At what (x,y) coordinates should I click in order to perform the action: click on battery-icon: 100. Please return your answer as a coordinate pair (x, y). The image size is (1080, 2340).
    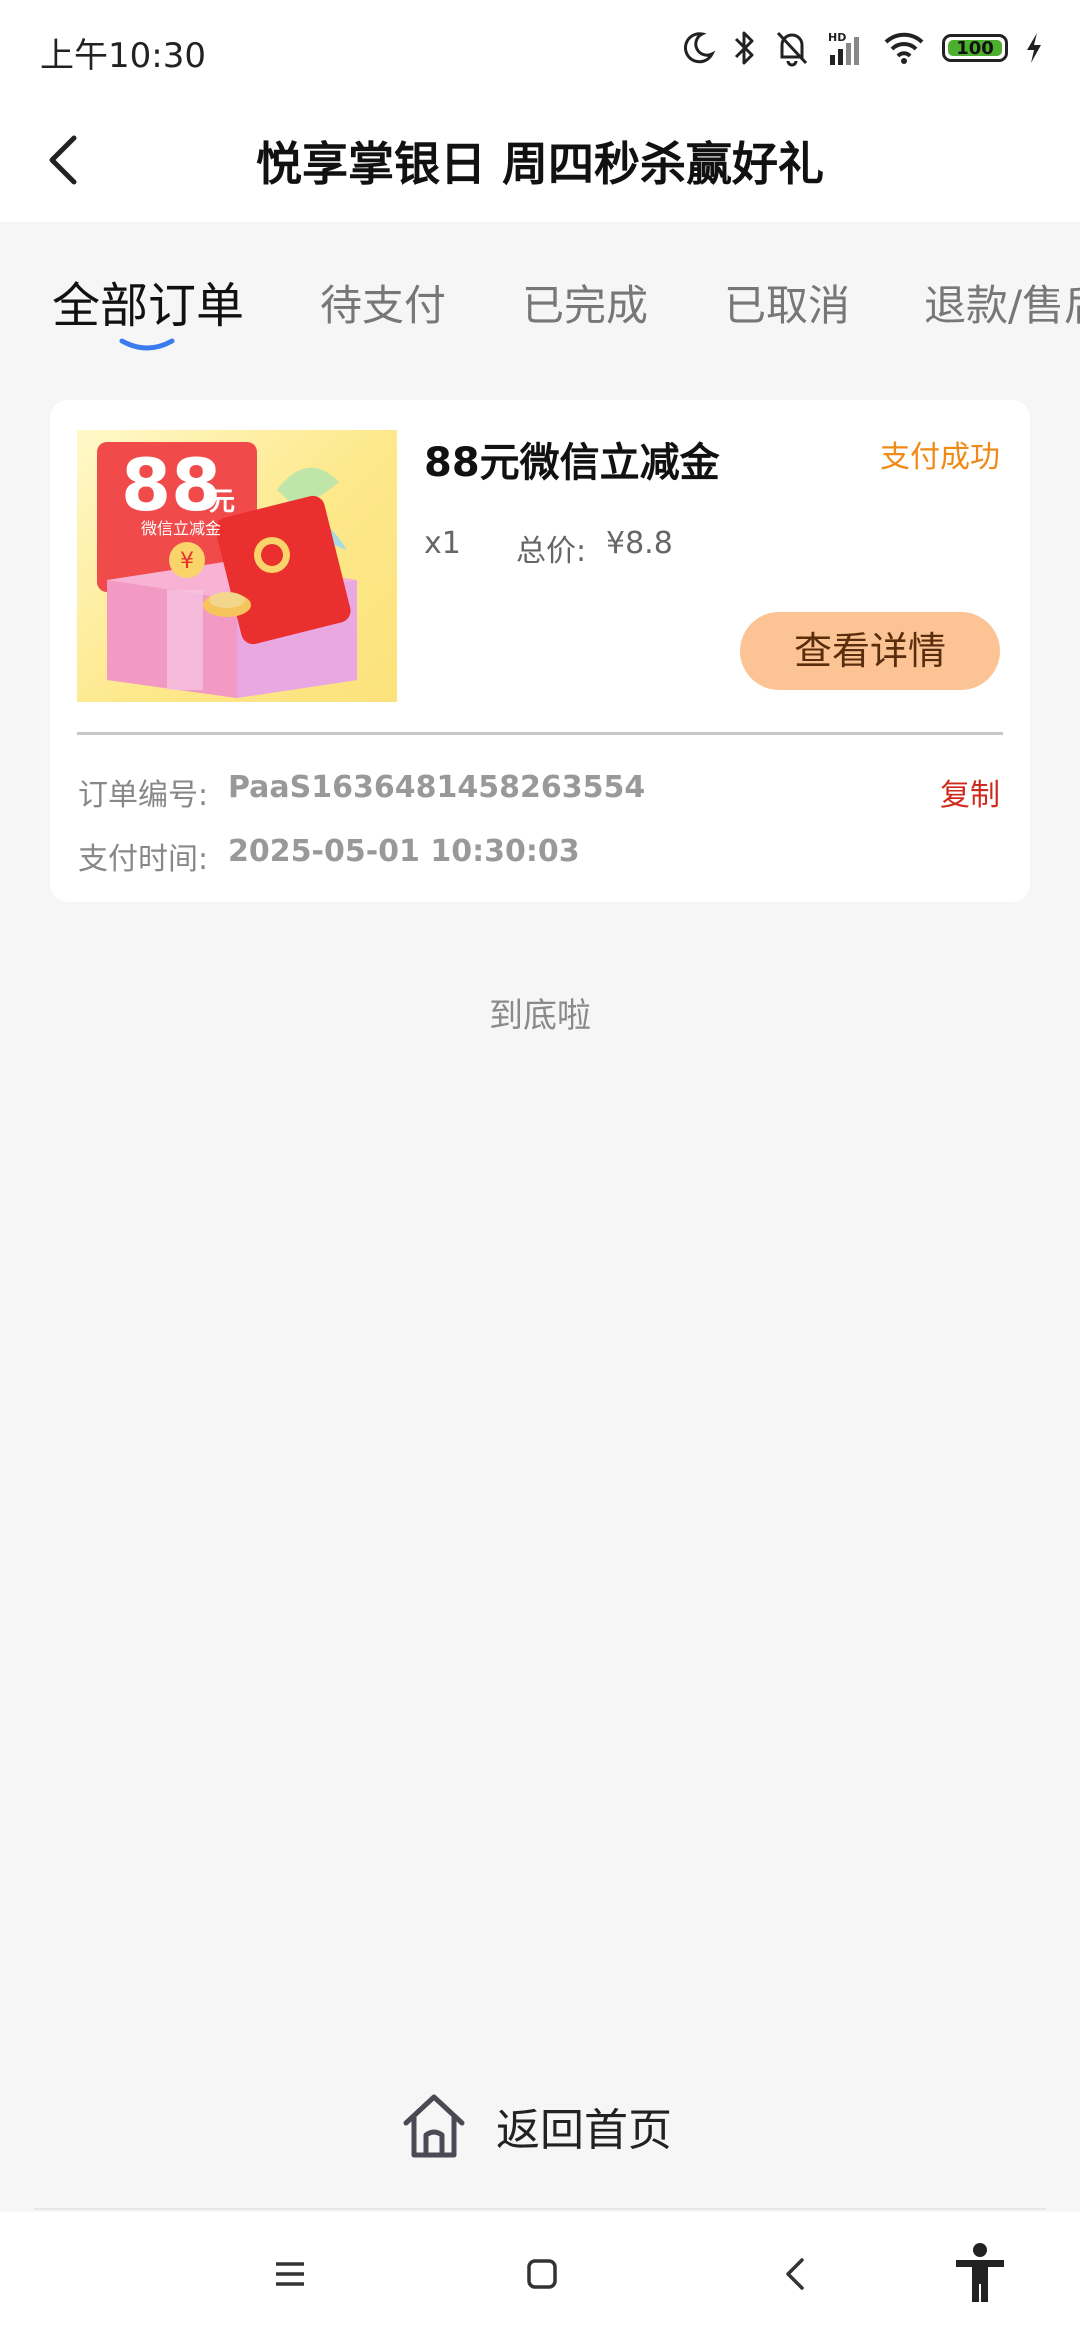
    Looking at the image, I should click on (975, 48).